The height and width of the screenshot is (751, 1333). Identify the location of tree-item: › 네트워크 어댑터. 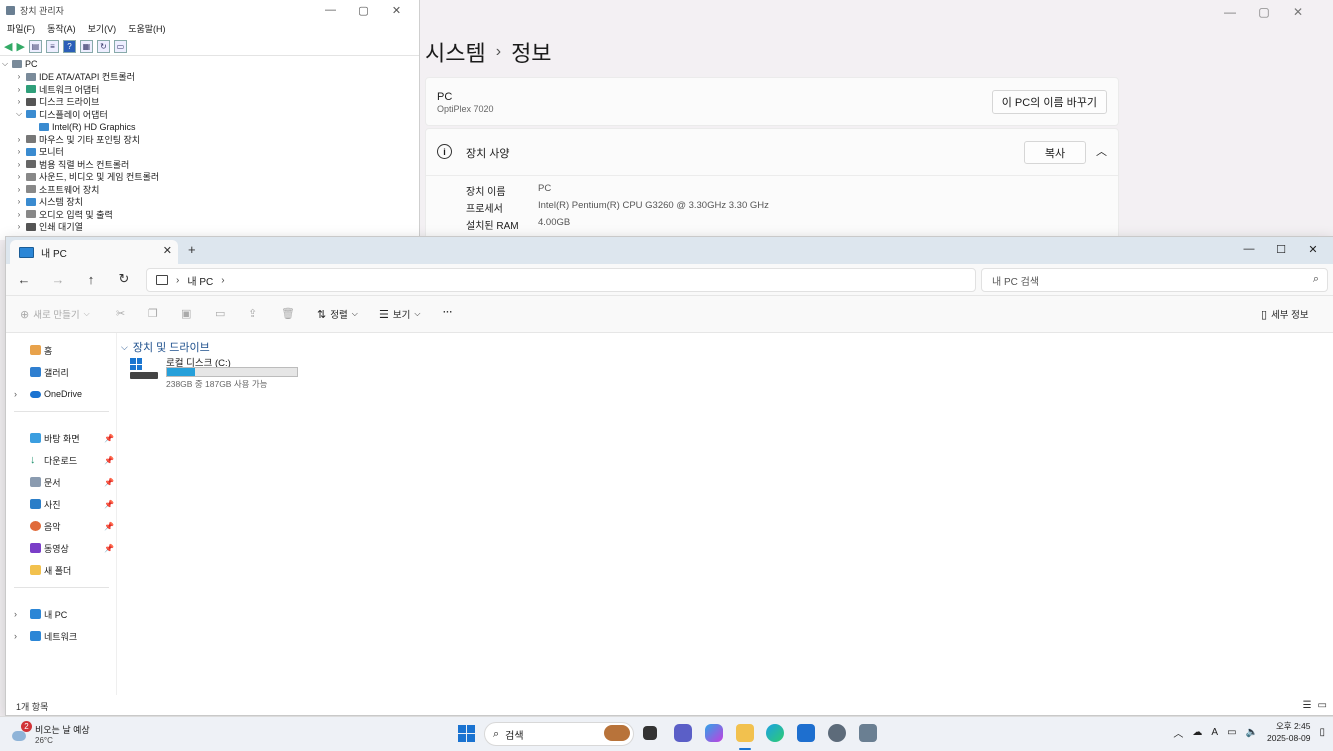
(209, 89).